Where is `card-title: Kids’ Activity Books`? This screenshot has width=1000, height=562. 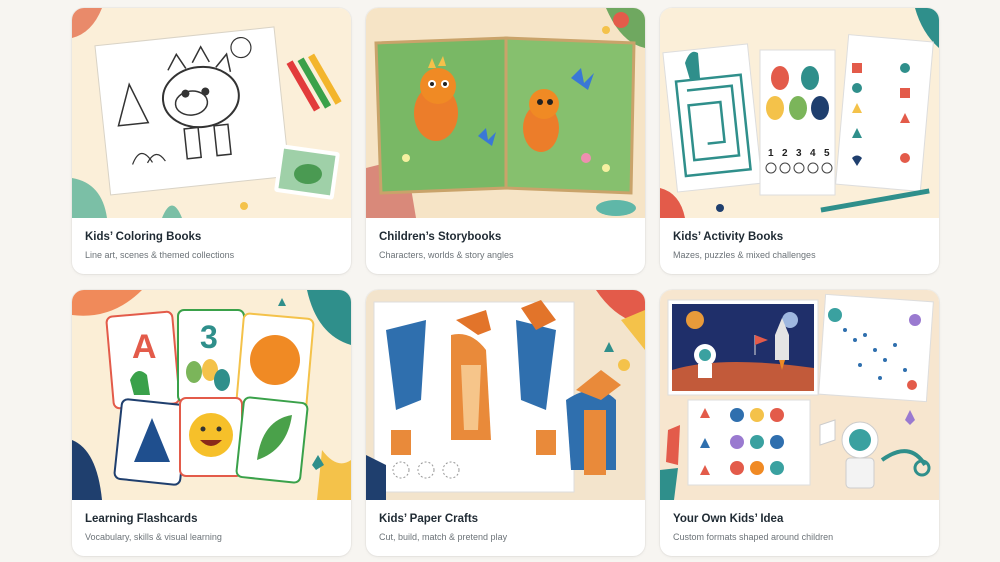
card-title: Kids’ Activity Books is located at coordinates (728, 237).